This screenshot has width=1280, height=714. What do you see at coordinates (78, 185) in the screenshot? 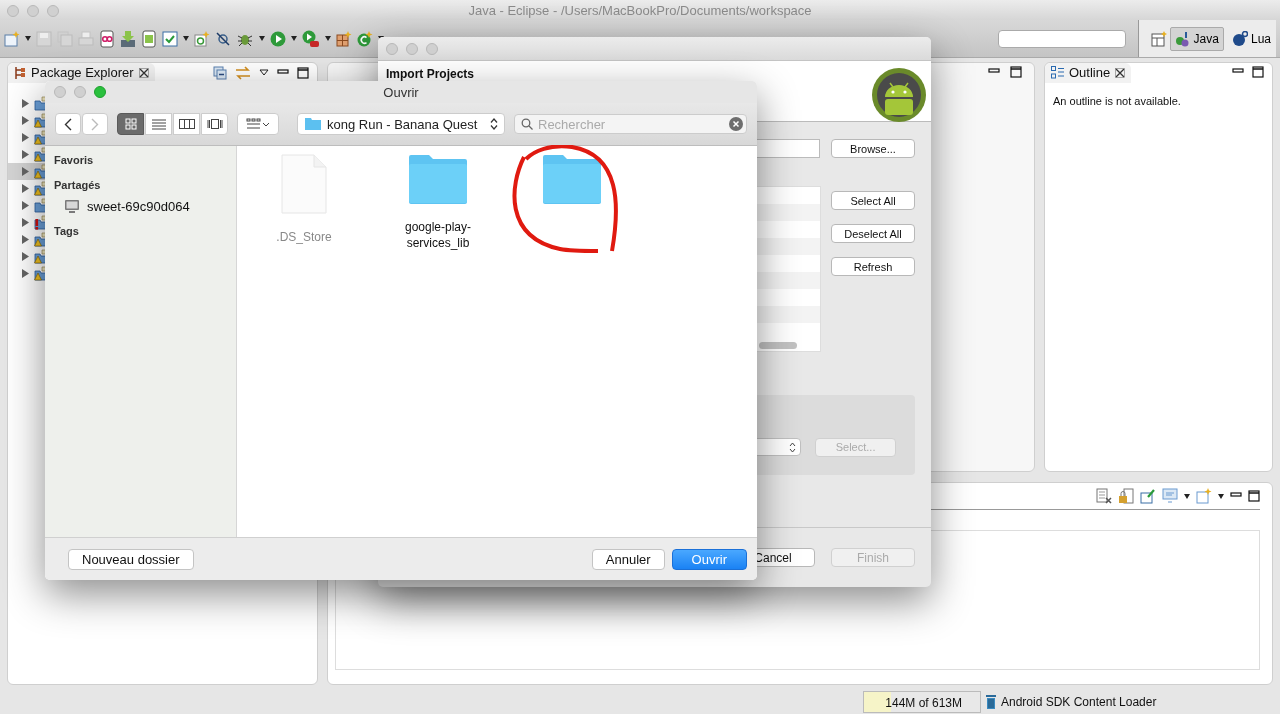
I see `sidebar-heading: Partagés` at bounding box center [78, 185].